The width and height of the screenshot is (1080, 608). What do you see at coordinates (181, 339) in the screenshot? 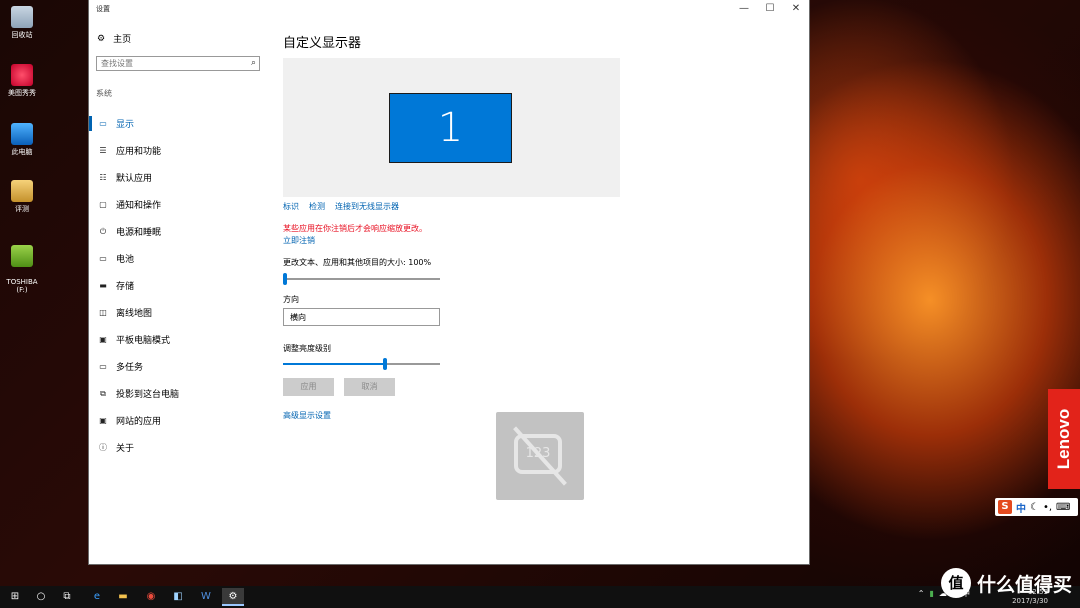
I see `sidebar-item: ▣ 平板电脑模式` at bounding box center [181, 339].